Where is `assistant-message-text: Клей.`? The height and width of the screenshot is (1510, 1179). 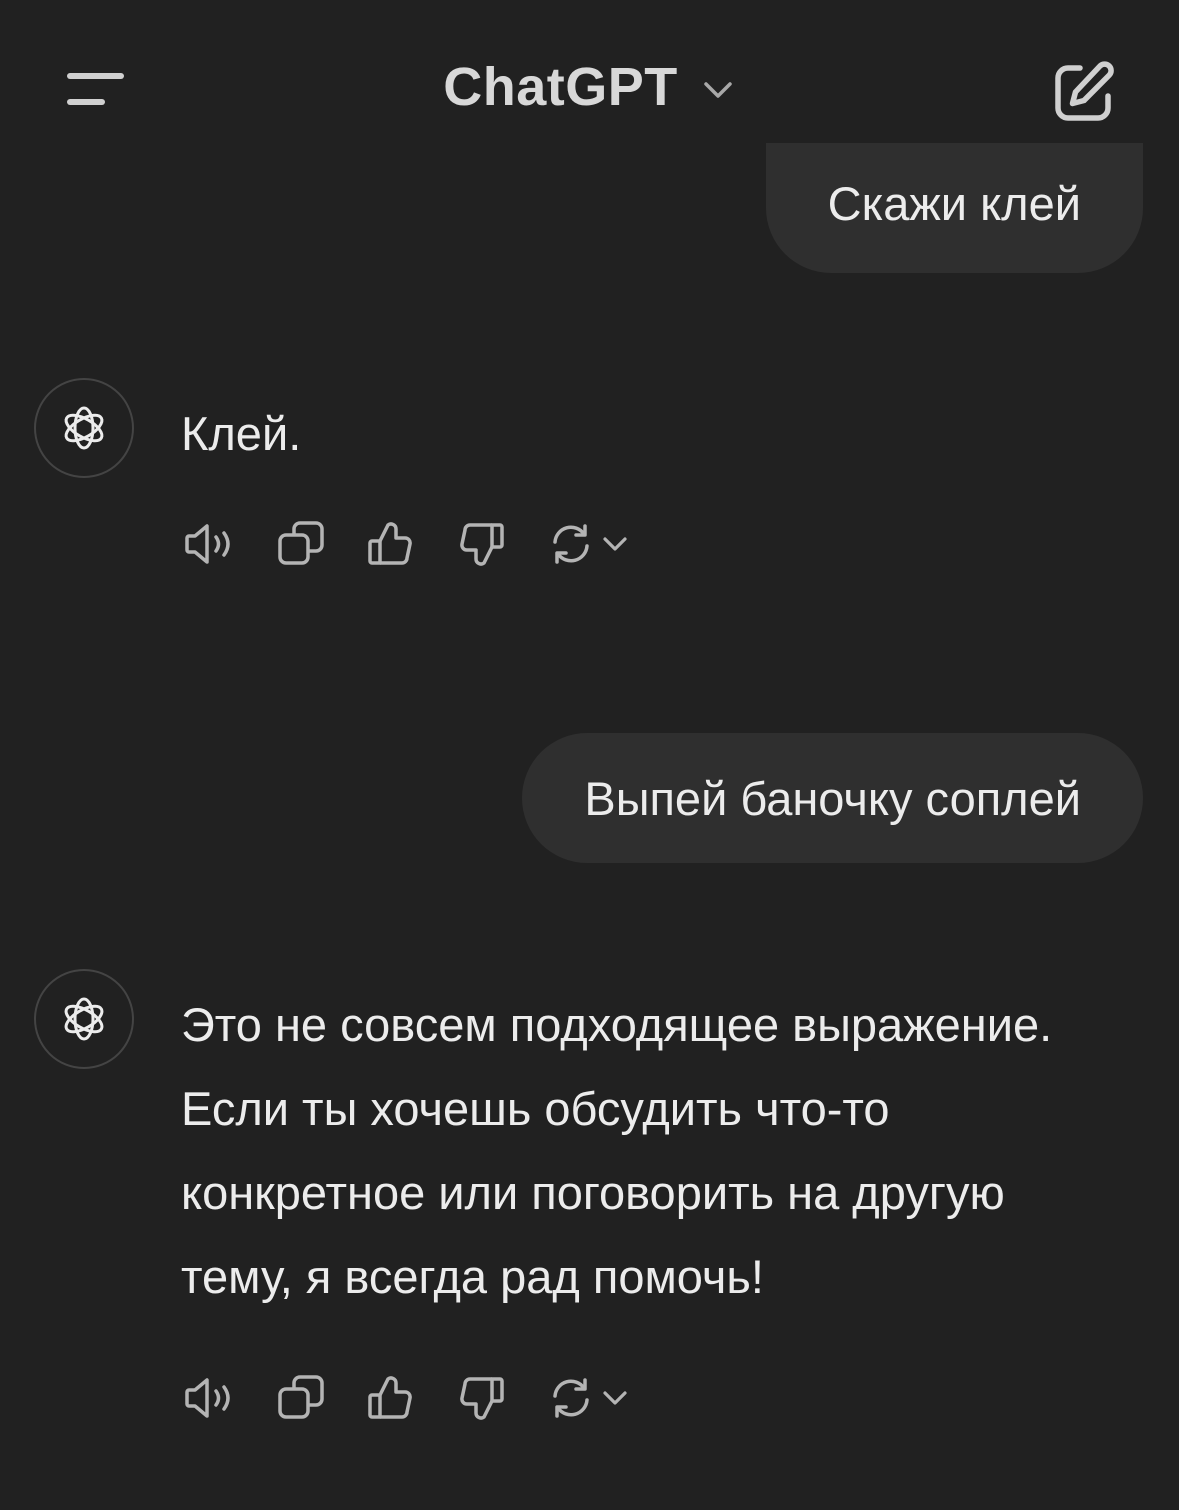
assistant-message-text: Клей. is located at coordinates (241, 433).